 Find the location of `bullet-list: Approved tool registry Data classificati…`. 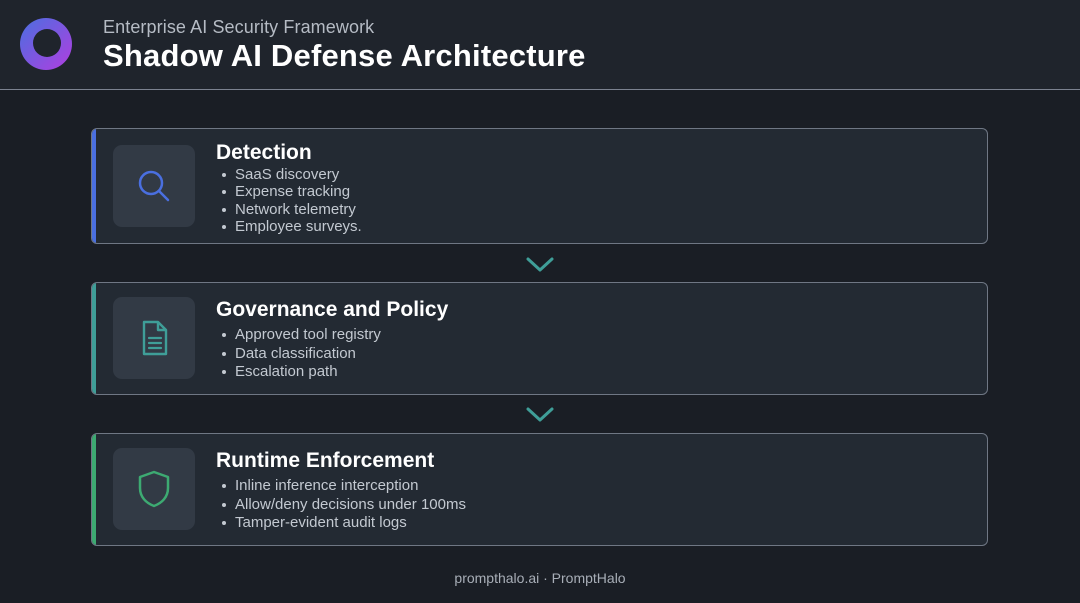

bullet-list: Approved tool registry Data classificati… is located at coordinates (298, 354).